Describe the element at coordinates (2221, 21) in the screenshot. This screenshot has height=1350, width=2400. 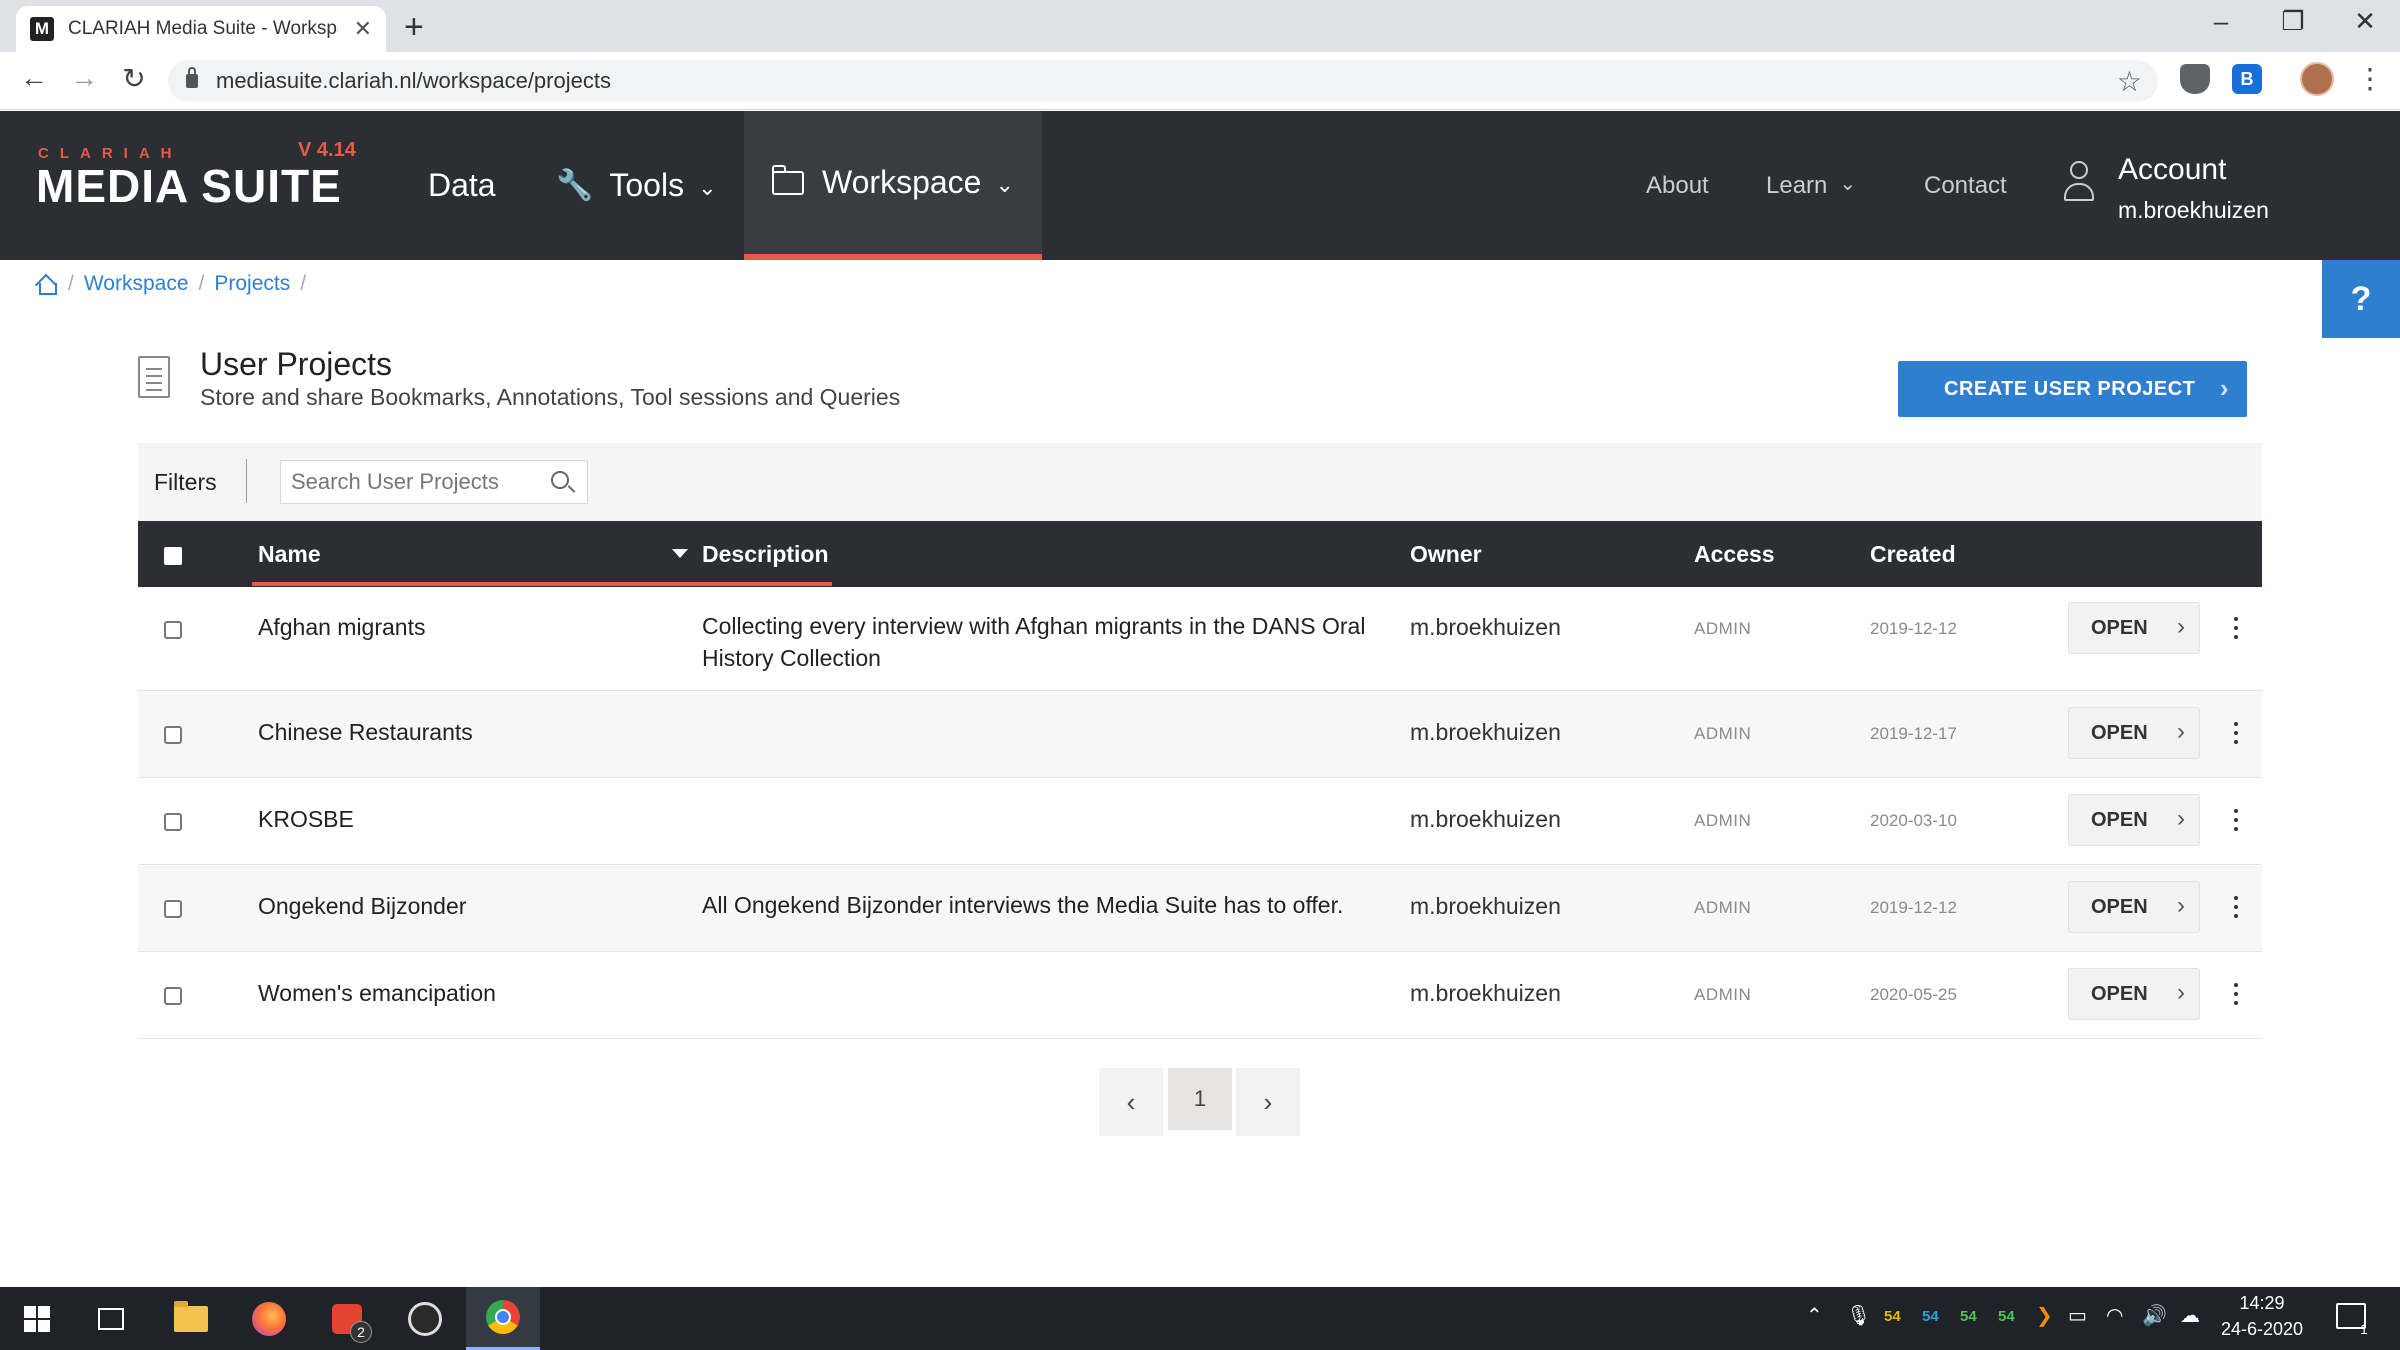
I see `minimize-window-icon: –` at that location.